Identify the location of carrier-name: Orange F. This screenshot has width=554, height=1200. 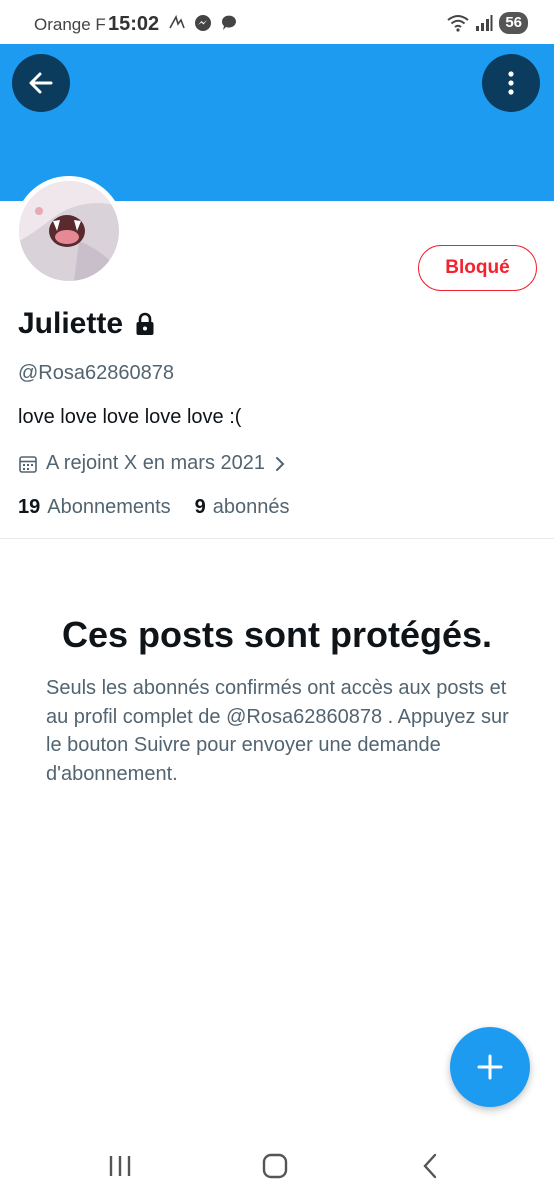
(70, 24).